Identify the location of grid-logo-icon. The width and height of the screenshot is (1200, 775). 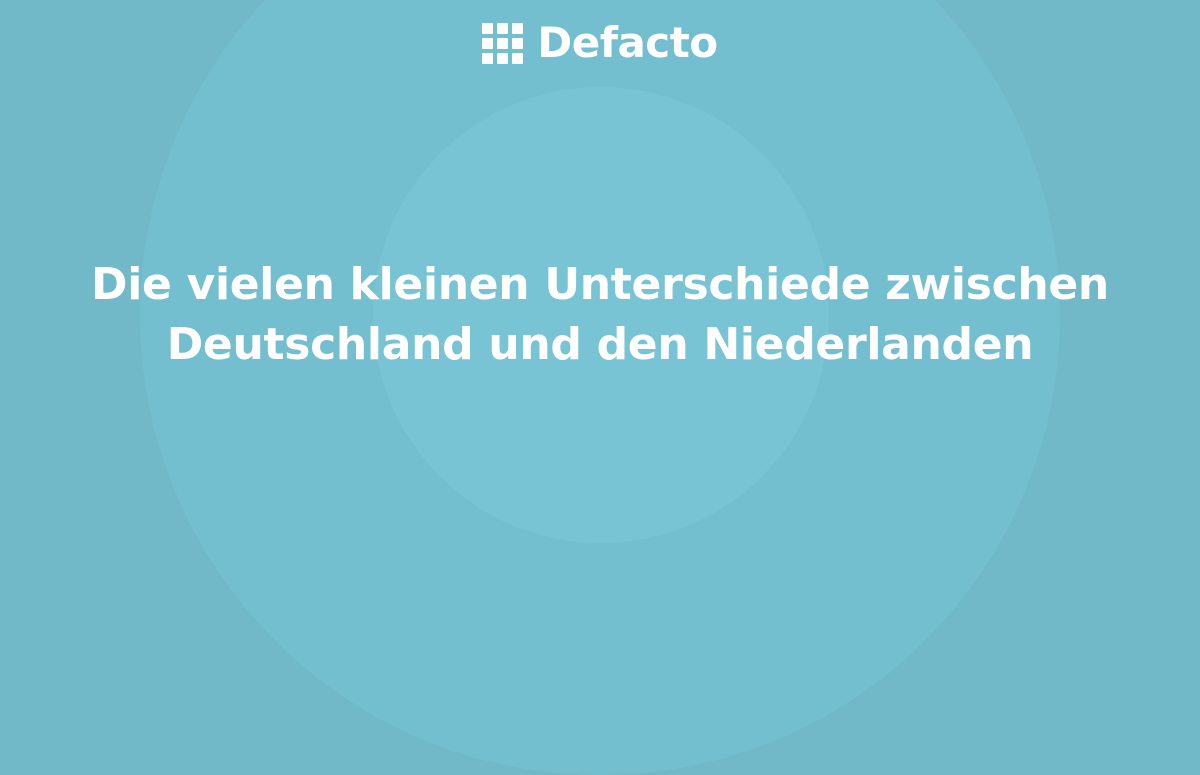
(503, 43).